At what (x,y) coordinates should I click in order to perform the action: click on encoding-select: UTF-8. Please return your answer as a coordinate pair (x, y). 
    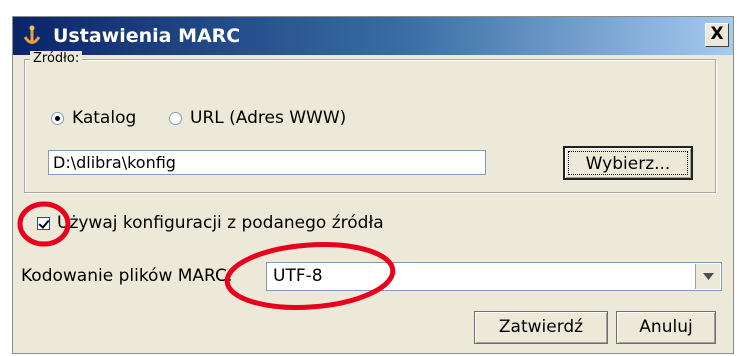
    Looking at the image, I should click on (494, 276).